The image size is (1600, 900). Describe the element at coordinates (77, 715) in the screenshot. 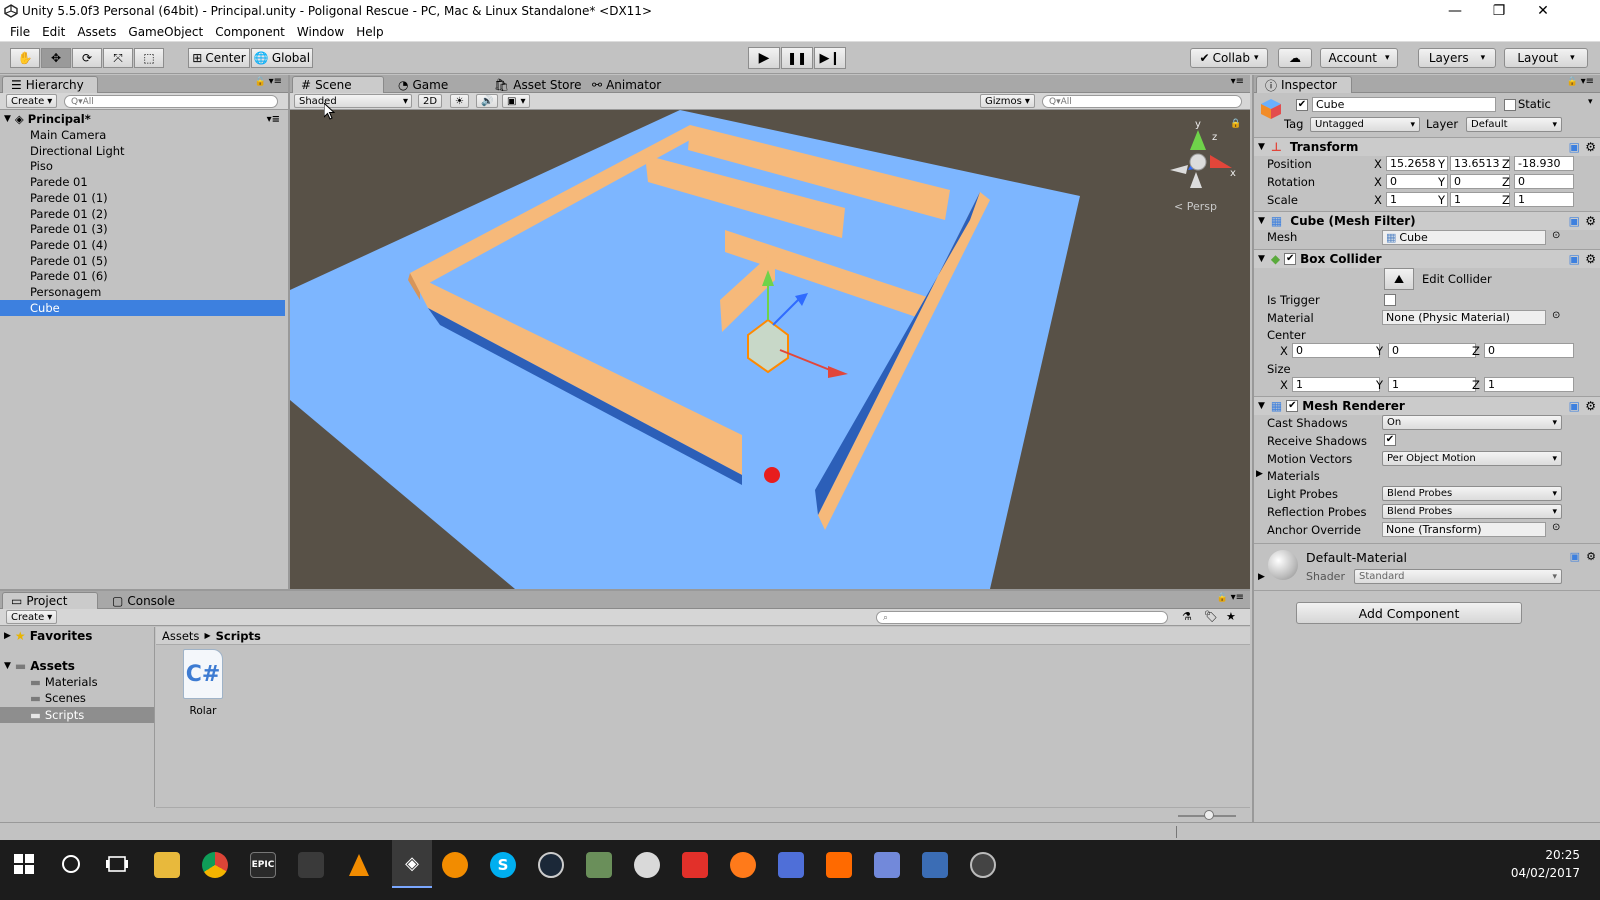

I see `folder-scripts: ▬ Scripts` at that location.